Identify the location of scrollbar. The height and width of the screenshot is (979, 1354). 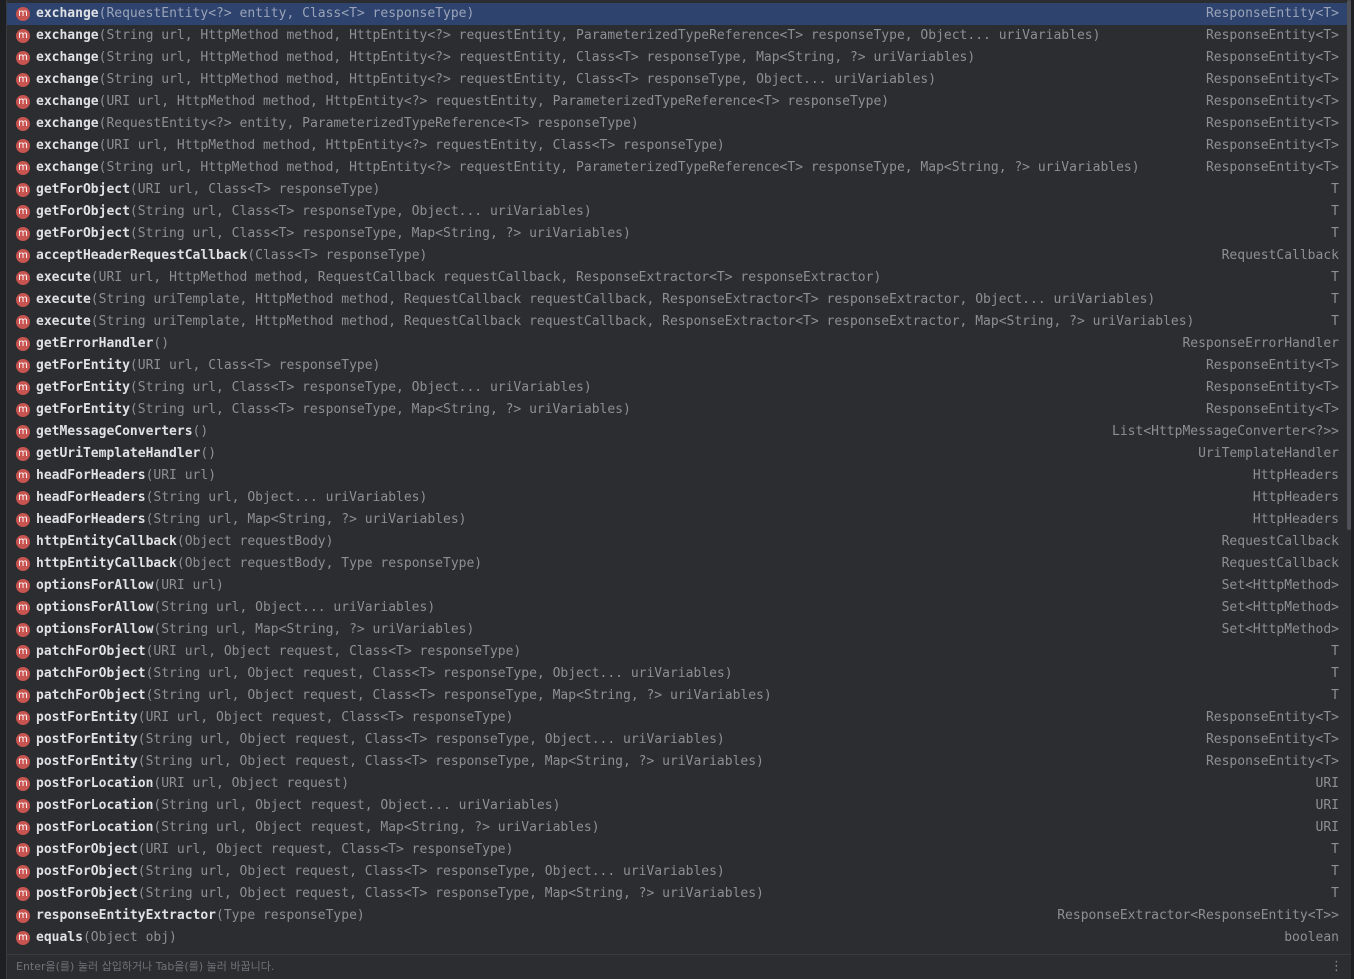
(1349, 265).